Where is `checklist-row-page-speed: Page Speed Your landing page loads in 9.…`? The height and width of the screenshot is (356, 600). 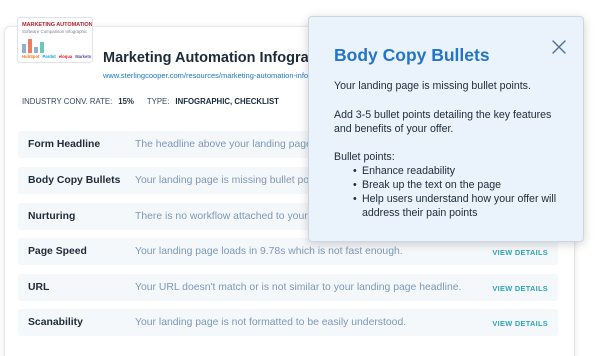 checklist-row-page-speed: Page Speed Your landing page loads in 9.… is located at coordinates (288, 251).